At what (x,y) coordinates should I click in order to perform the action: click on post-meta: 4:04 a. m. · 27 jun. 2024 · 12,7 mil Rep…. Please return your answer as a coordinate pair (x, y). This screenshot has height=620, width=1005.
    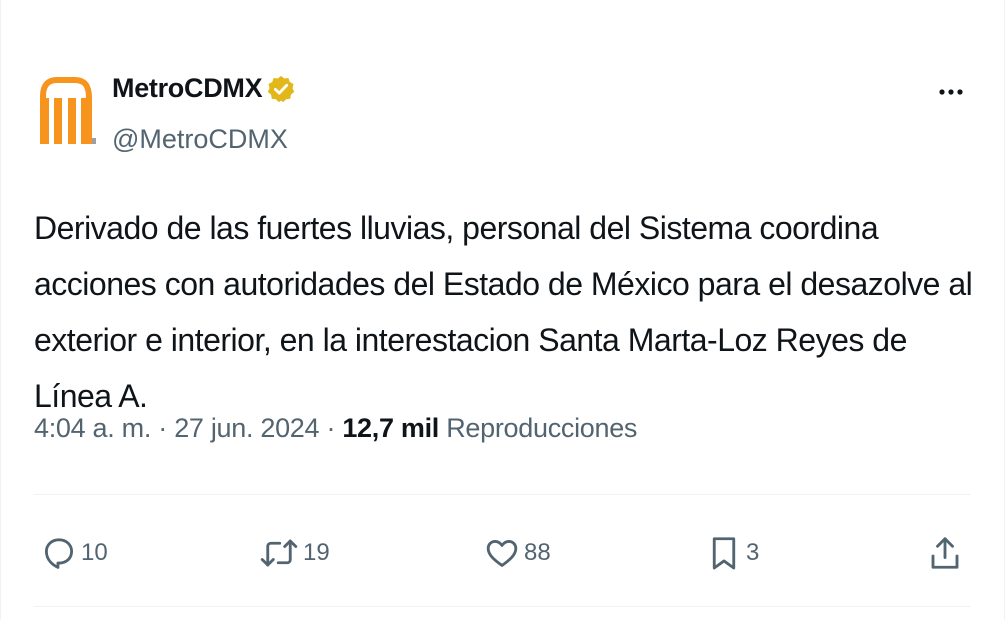
    Looking at the image, I should click on (335, 428).